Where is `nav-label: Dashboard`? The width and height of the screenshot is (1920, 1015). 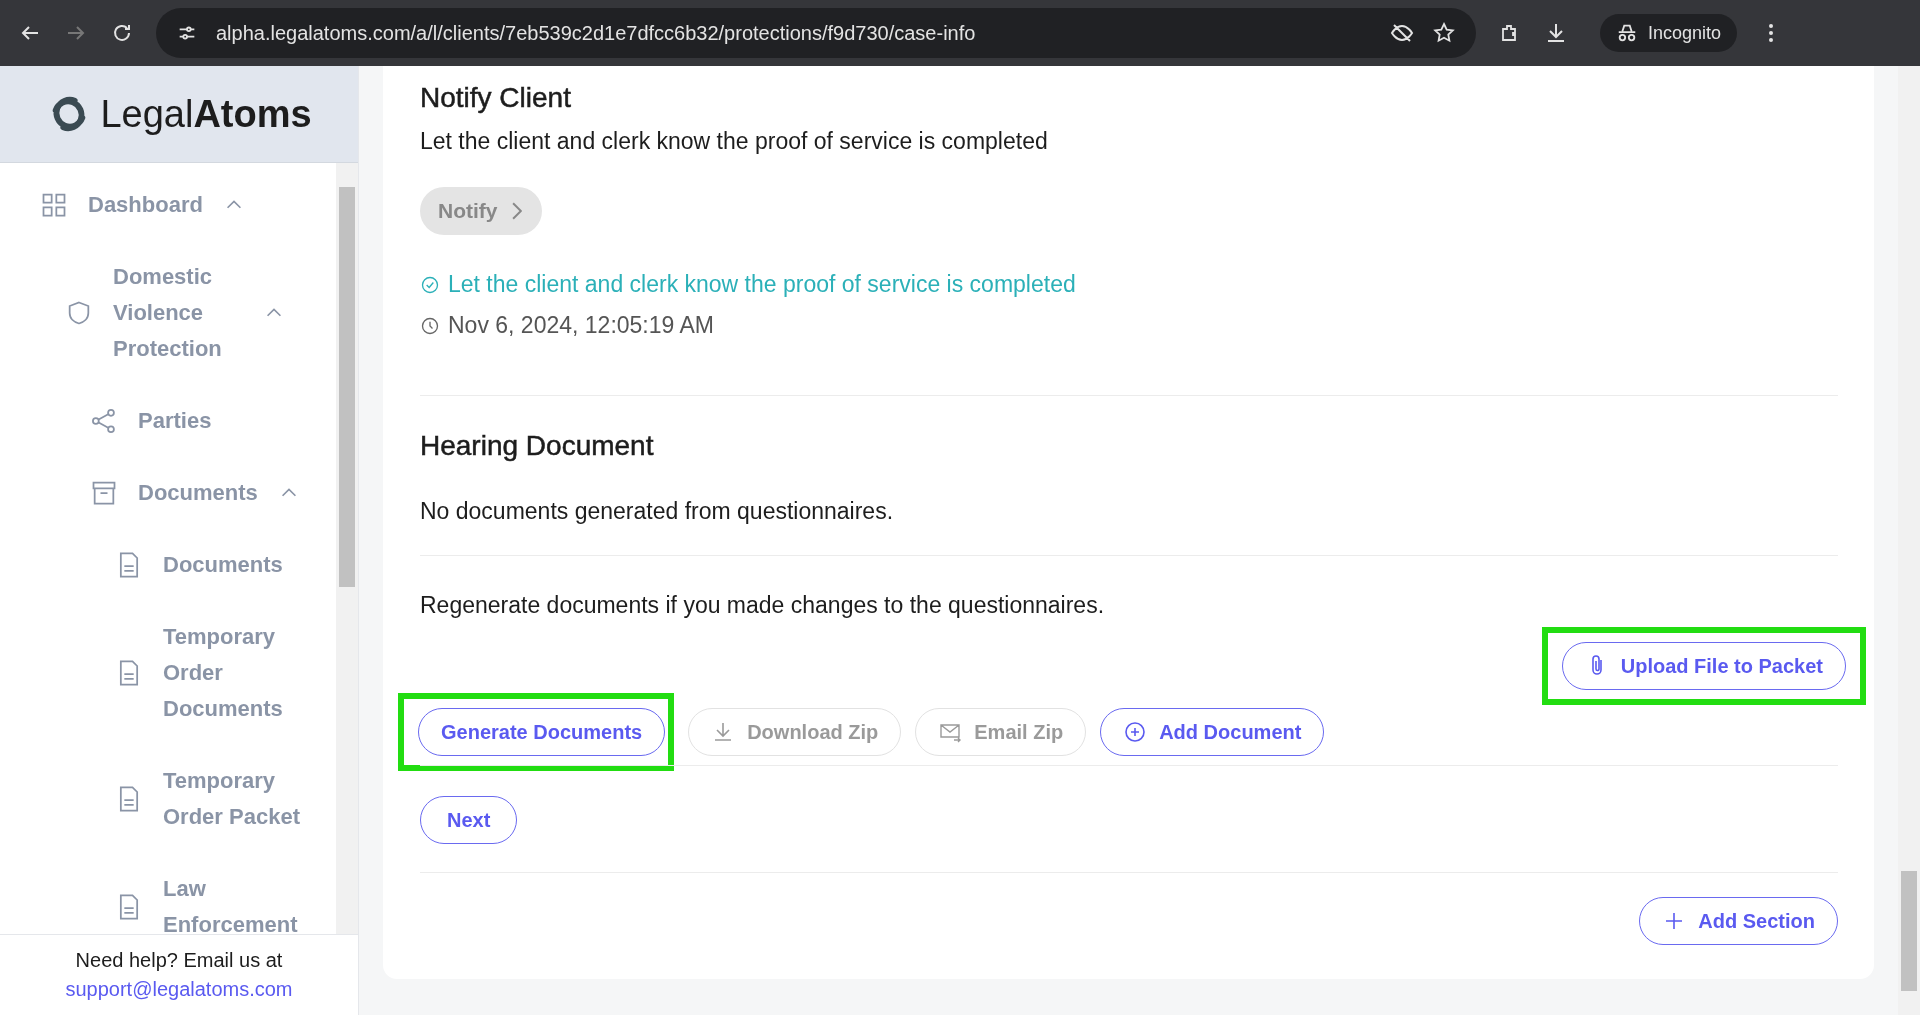 nav-label: Dashboard is located at coordinates (145, 205).